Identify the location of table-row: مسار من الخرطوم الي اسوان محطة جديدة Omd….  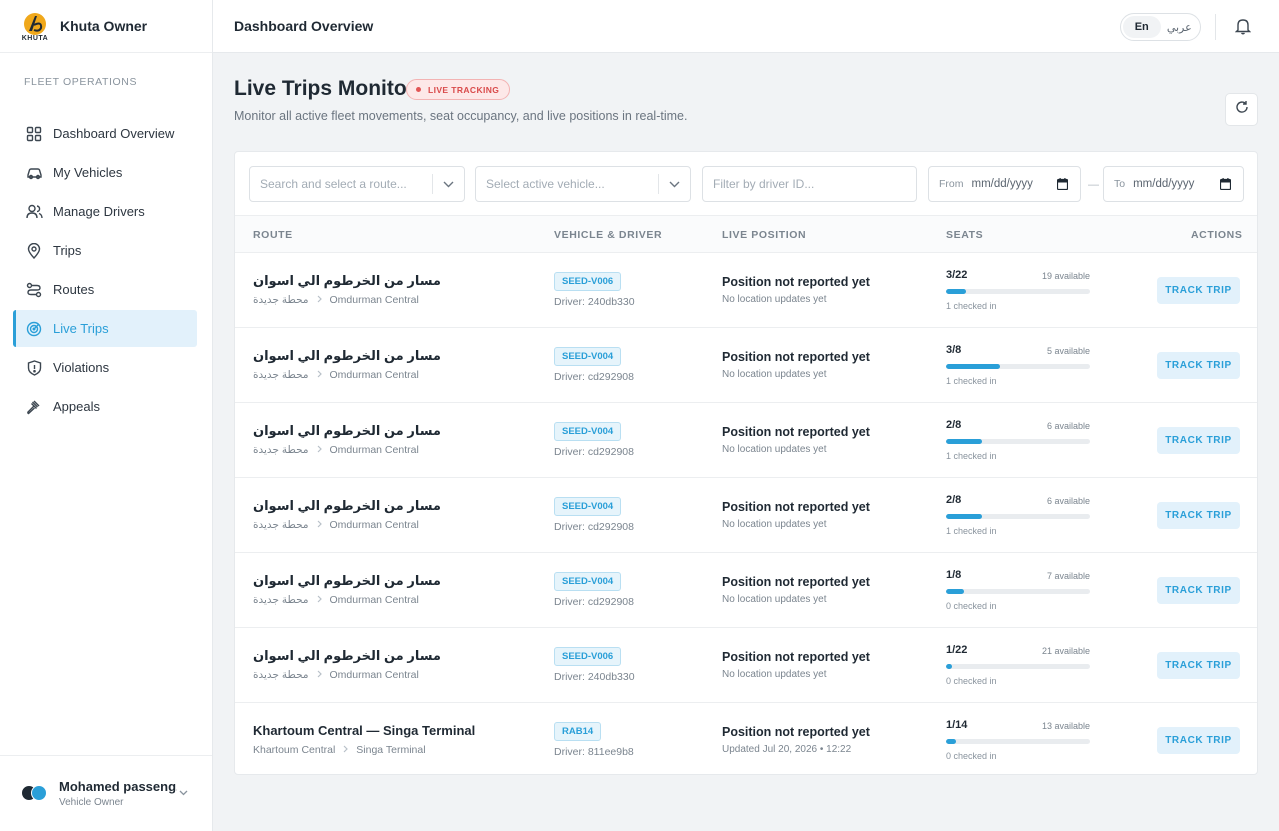
(746, 590).